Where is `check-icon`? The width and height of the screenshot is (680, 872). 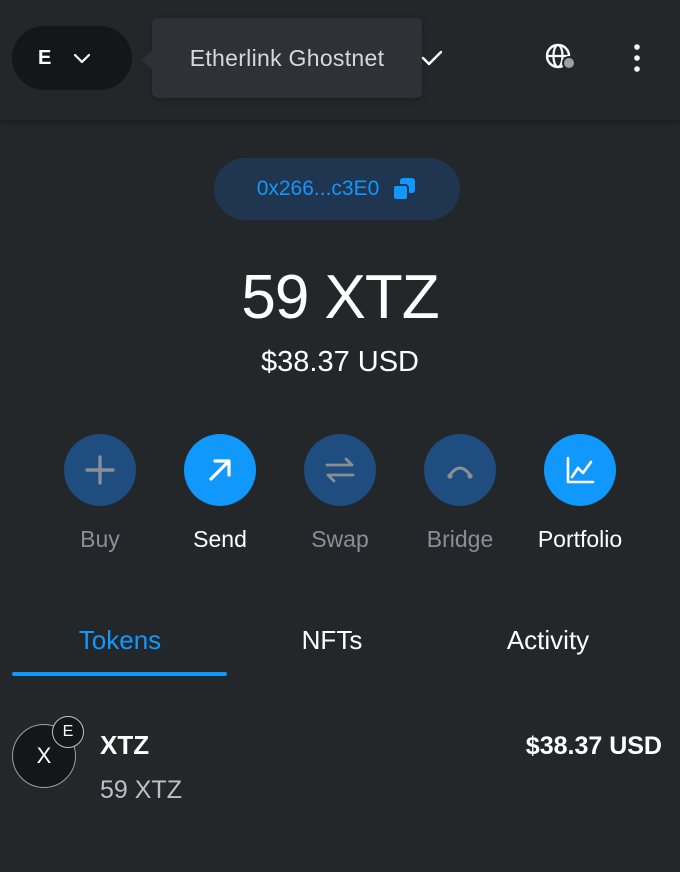 check-icon is located at coordinates (432, 58).